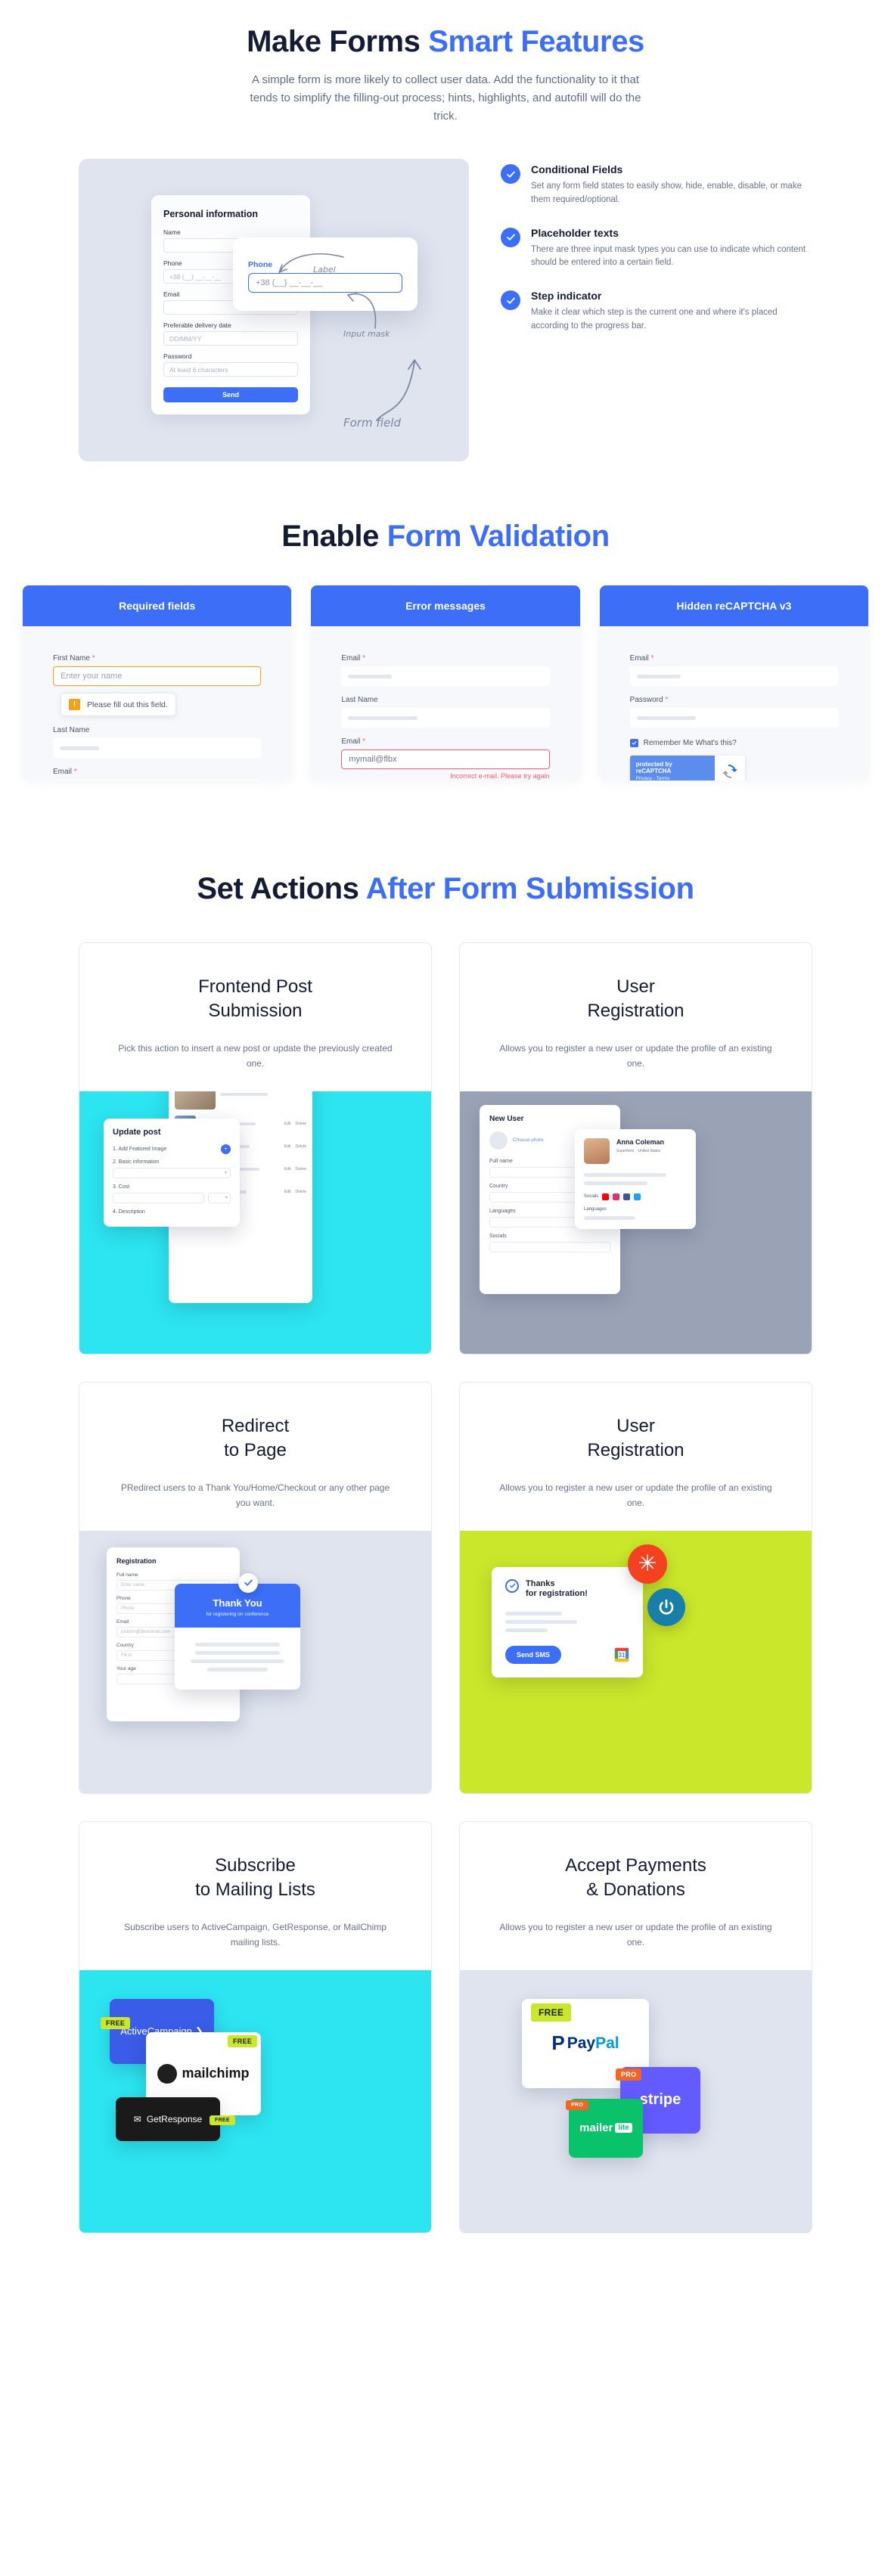  Describe the element at coordinates (334, 536) in the screenshot. I see `validation-title-dark: Enable` at that location.